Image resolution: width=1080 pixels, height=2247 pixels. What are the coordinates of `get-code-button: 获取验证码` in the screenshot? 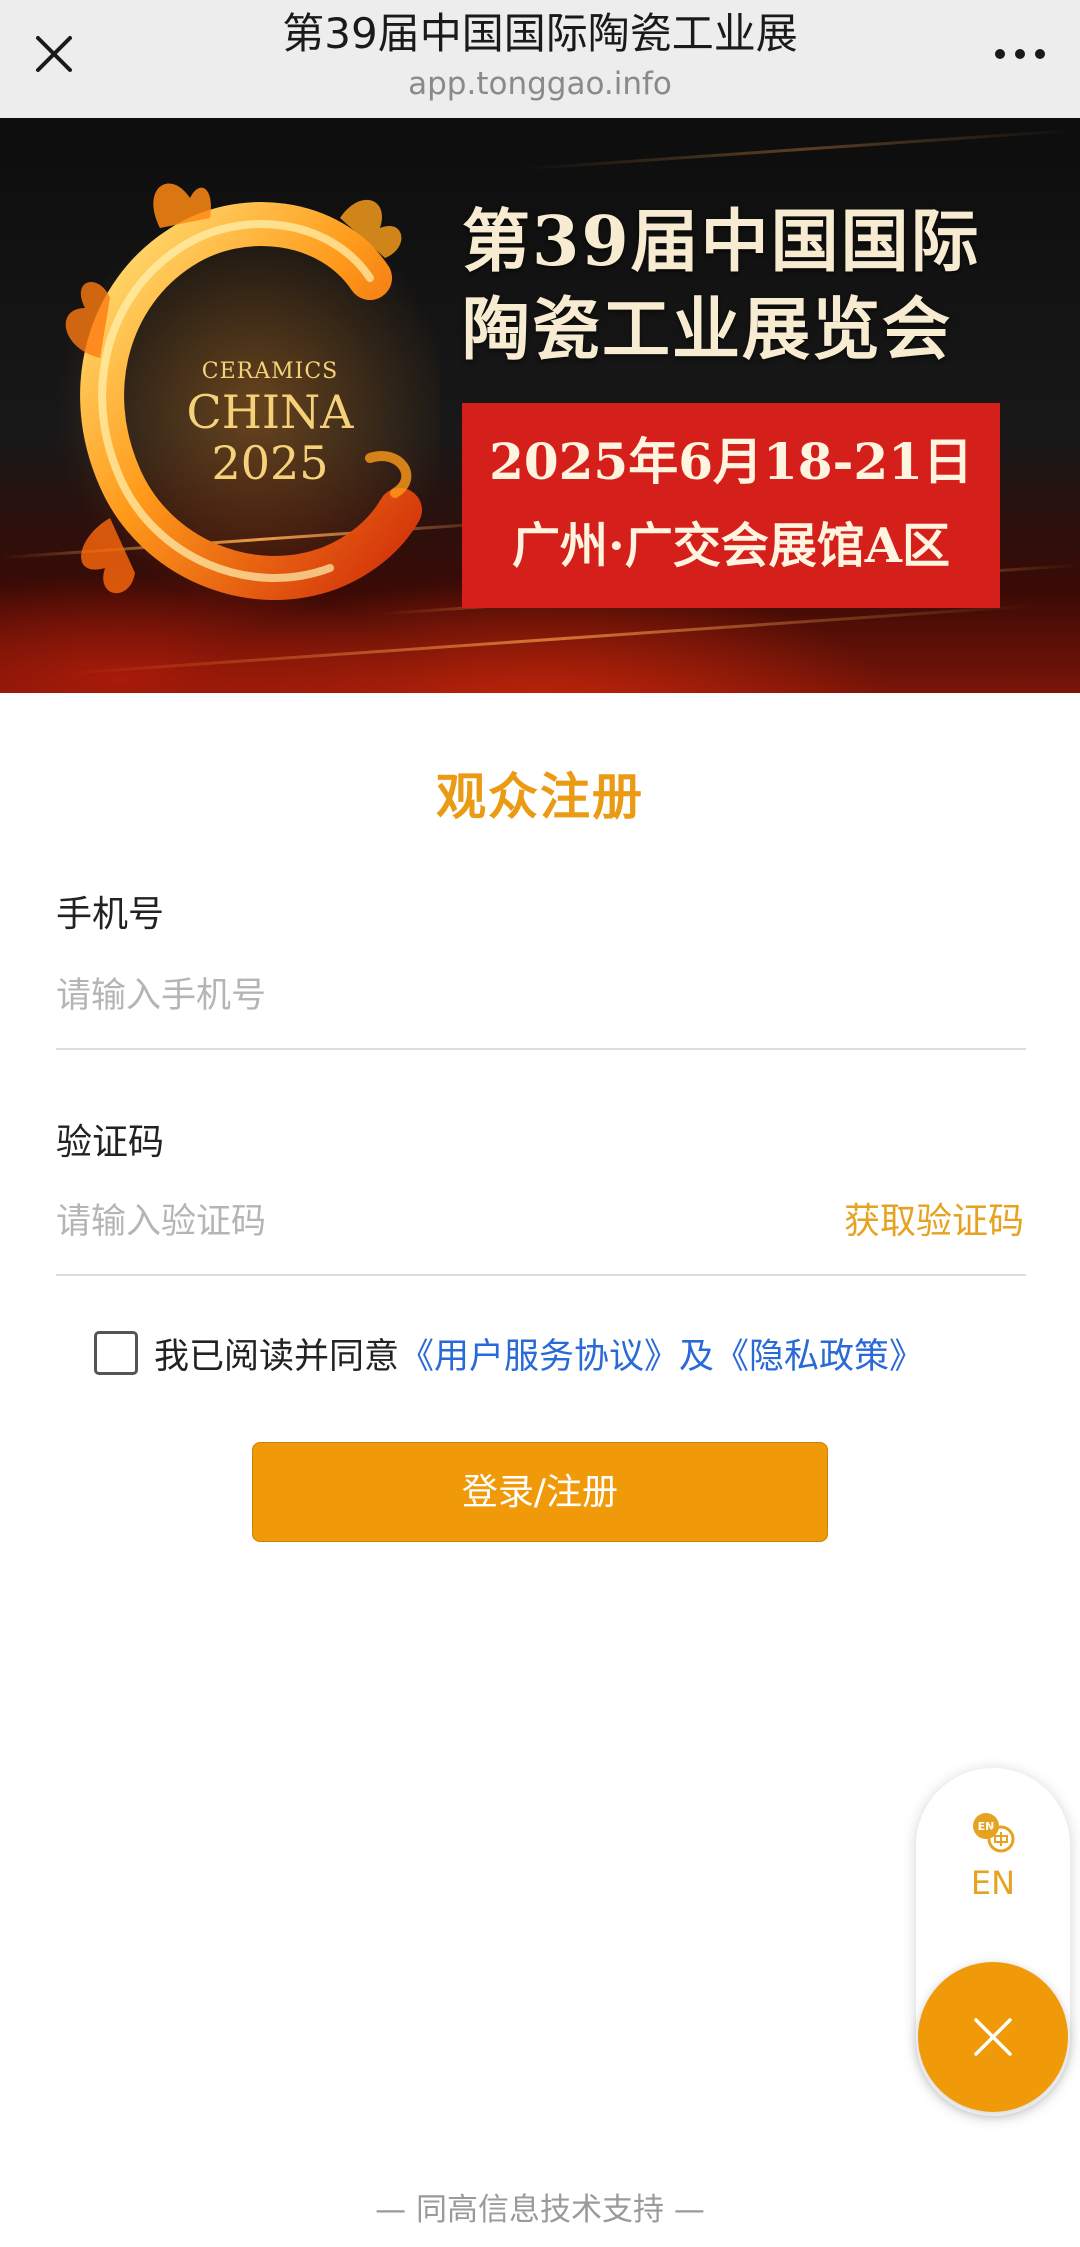 It's located at (934, 1222).